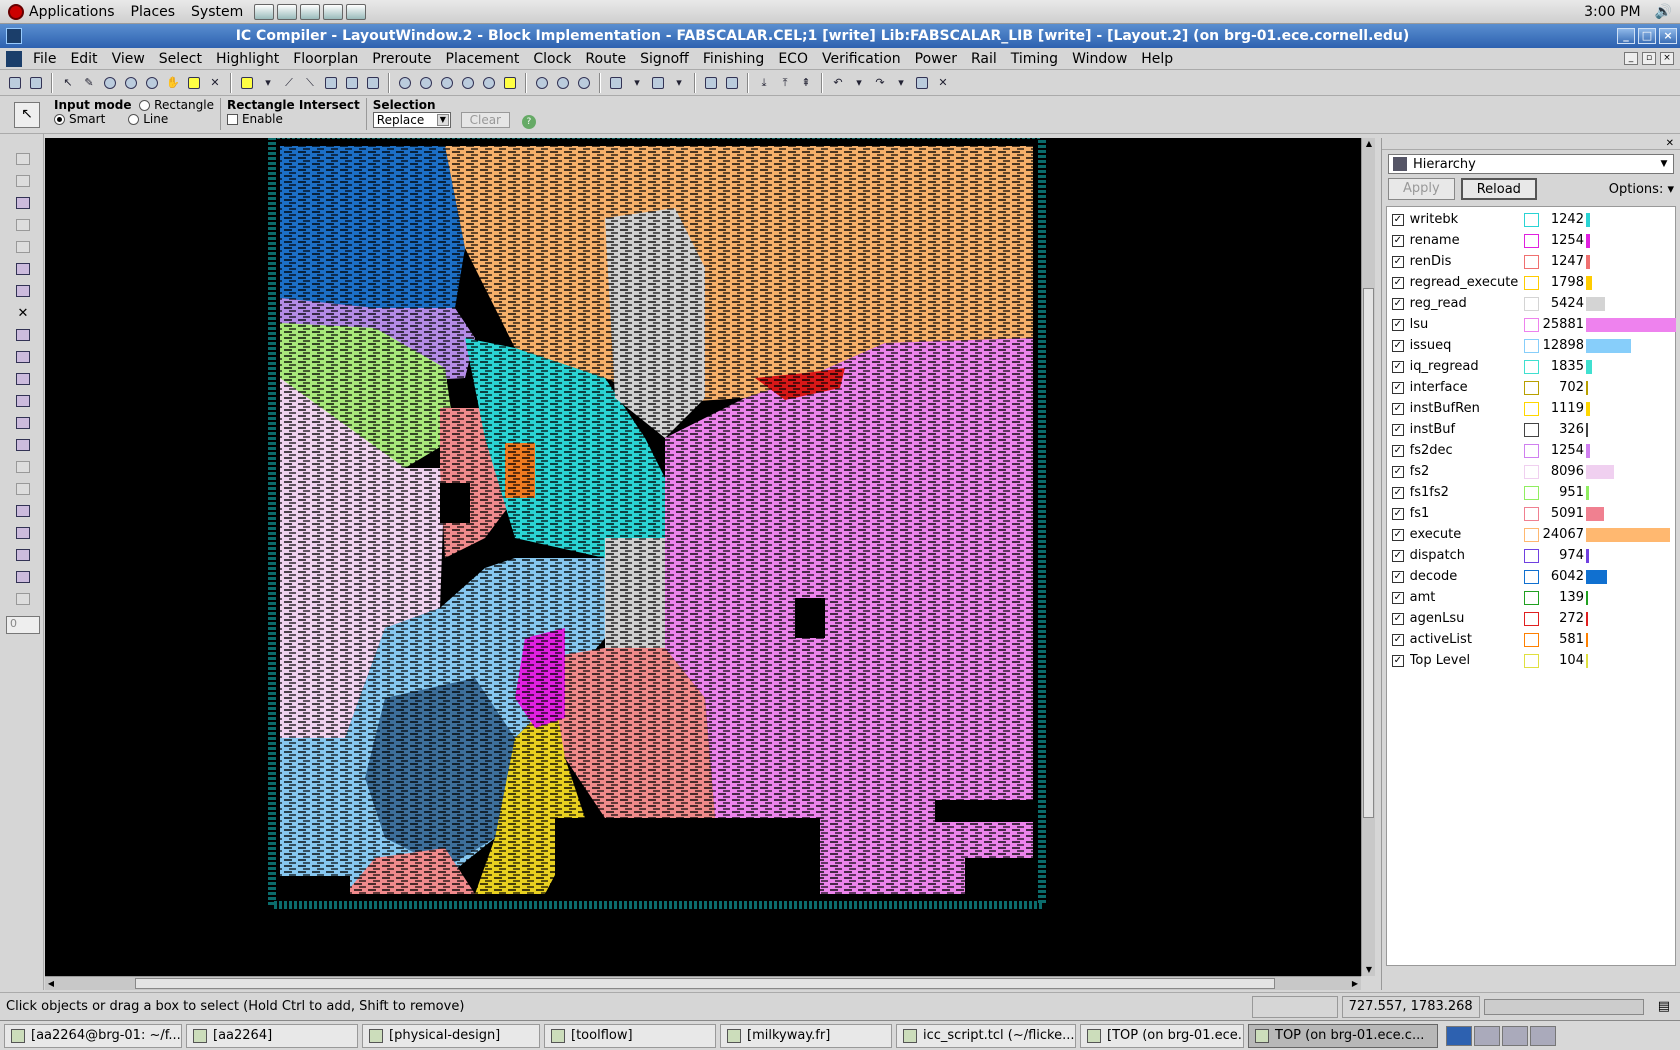 Image resolution: width=1680 pixels, height=1050 pixels. What do you see at coordinates (880, 83) in the screenshot?
I see `redo-icon: ↷` at bounding box center [880, 83].